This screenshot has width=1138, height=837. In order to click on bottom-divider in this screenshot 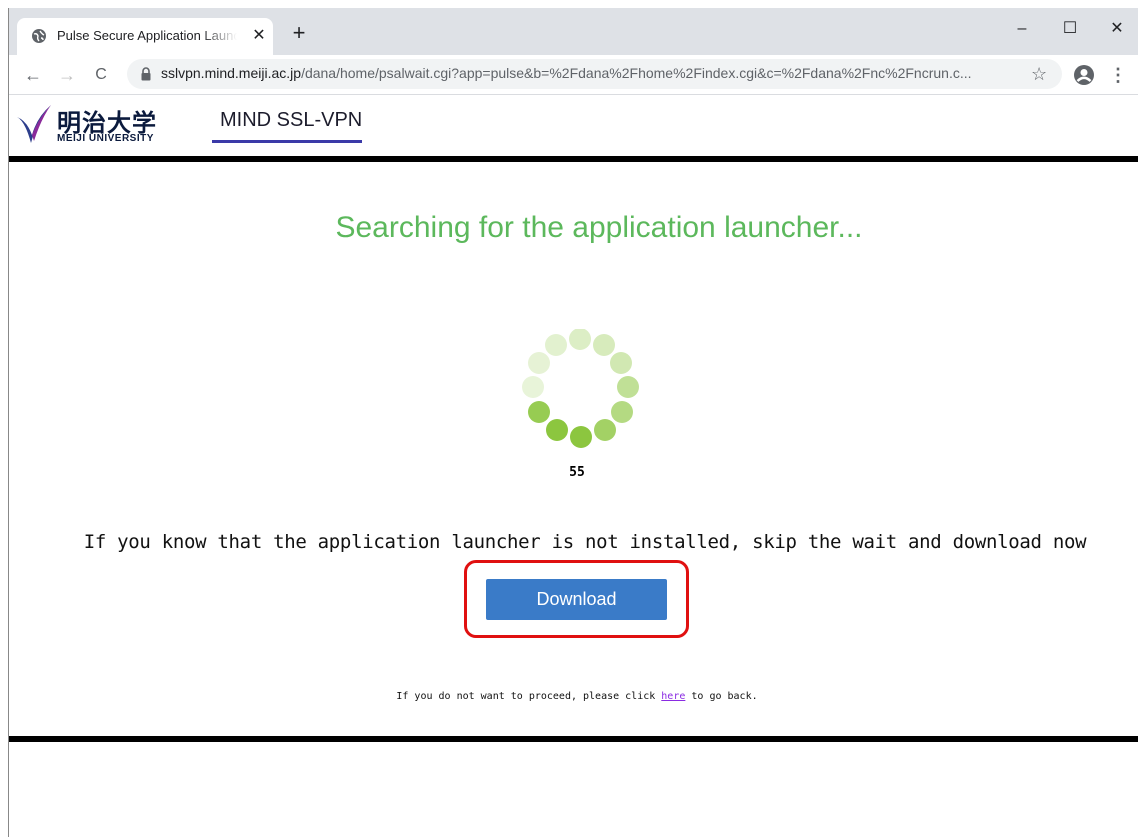, I will do `click(573, 739)`.